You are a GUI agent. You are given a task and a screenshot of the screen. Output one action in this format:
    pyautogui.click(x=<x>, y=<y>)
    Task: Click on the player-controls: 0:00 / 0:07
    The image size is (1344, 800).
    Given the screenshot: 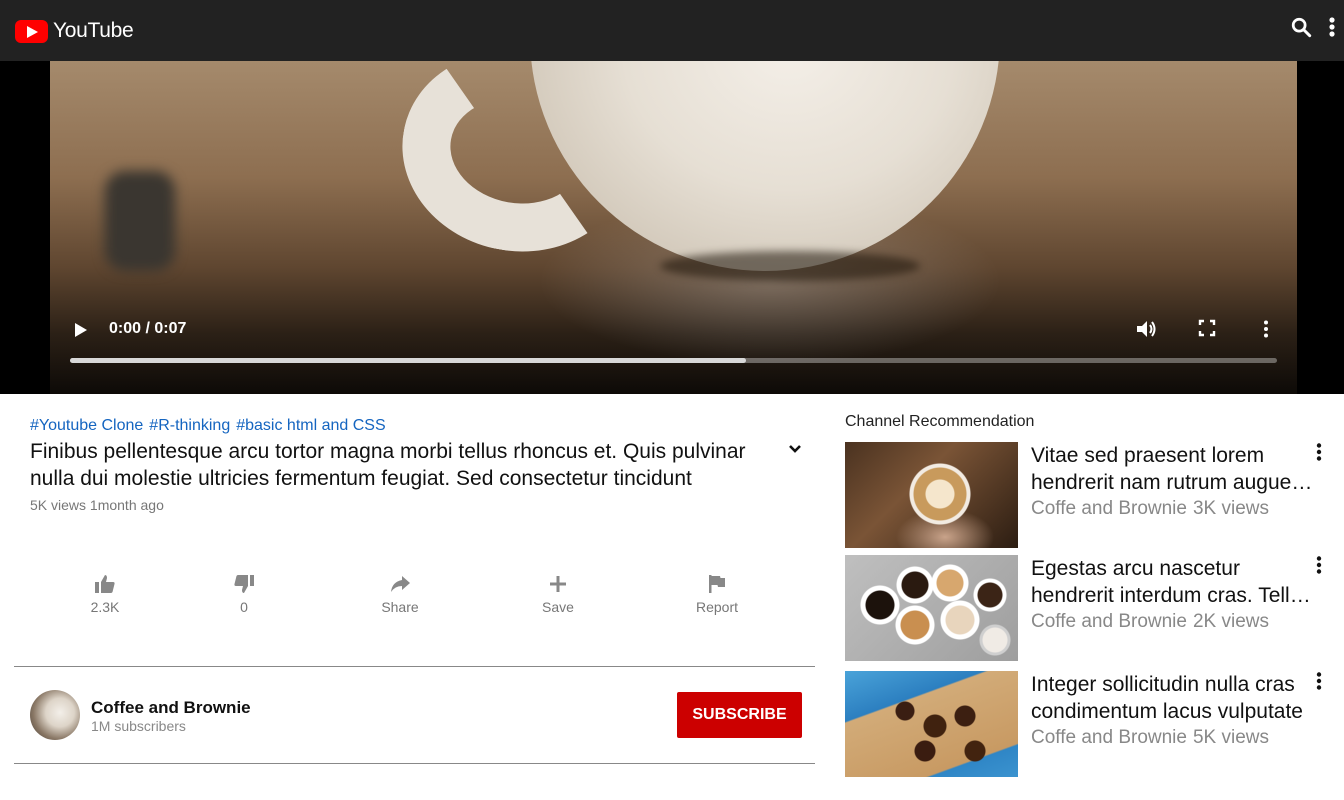 What is the action you would take?
    pyautogui.click(x=673, y=351)
    